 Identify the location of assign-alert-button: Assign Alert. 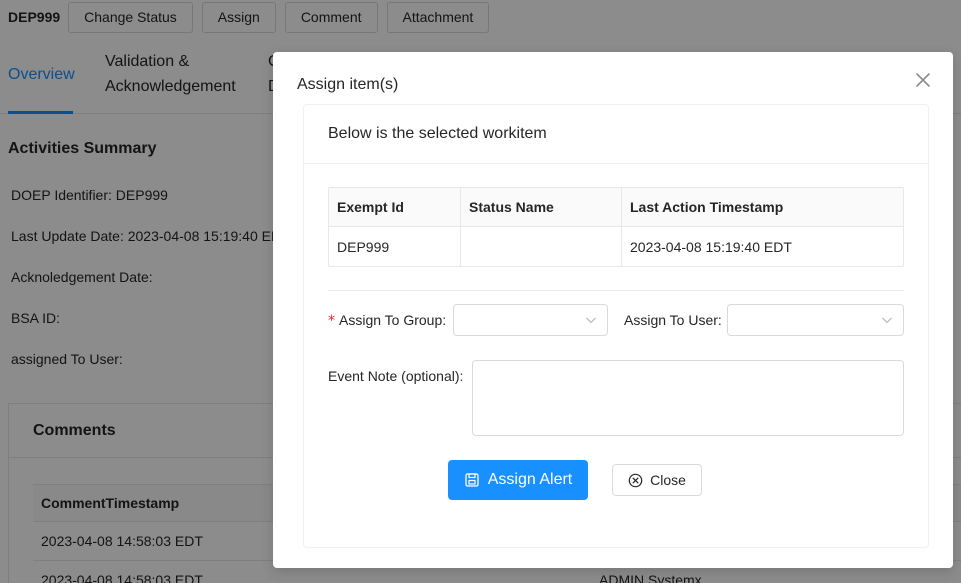
(518, 480).